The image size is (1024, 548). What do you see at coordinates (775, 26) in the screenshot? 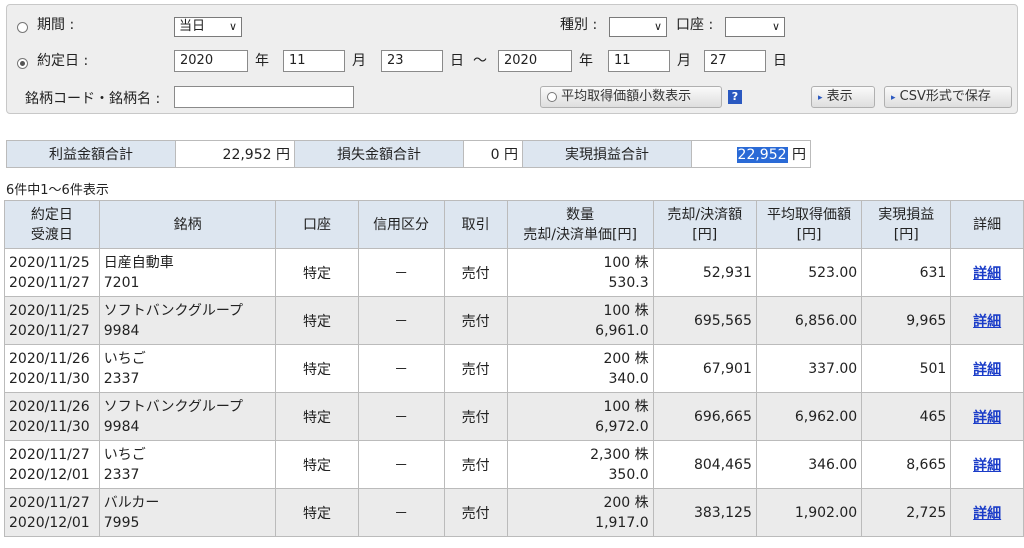
I see `chevron-down-icon: ∨` at bounding box center [775, 26].